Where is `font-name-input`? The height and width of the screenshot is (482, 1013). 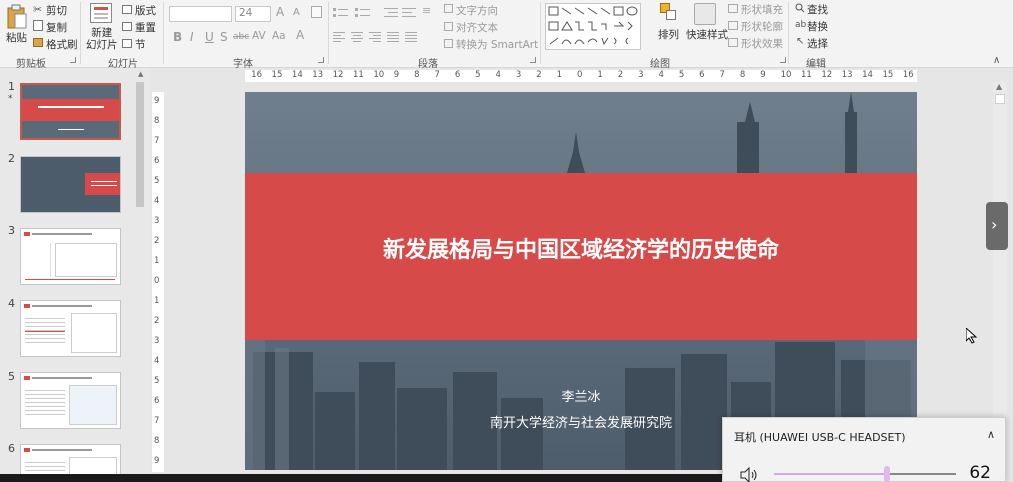
font-name-input is located at coordinates (200, 14).